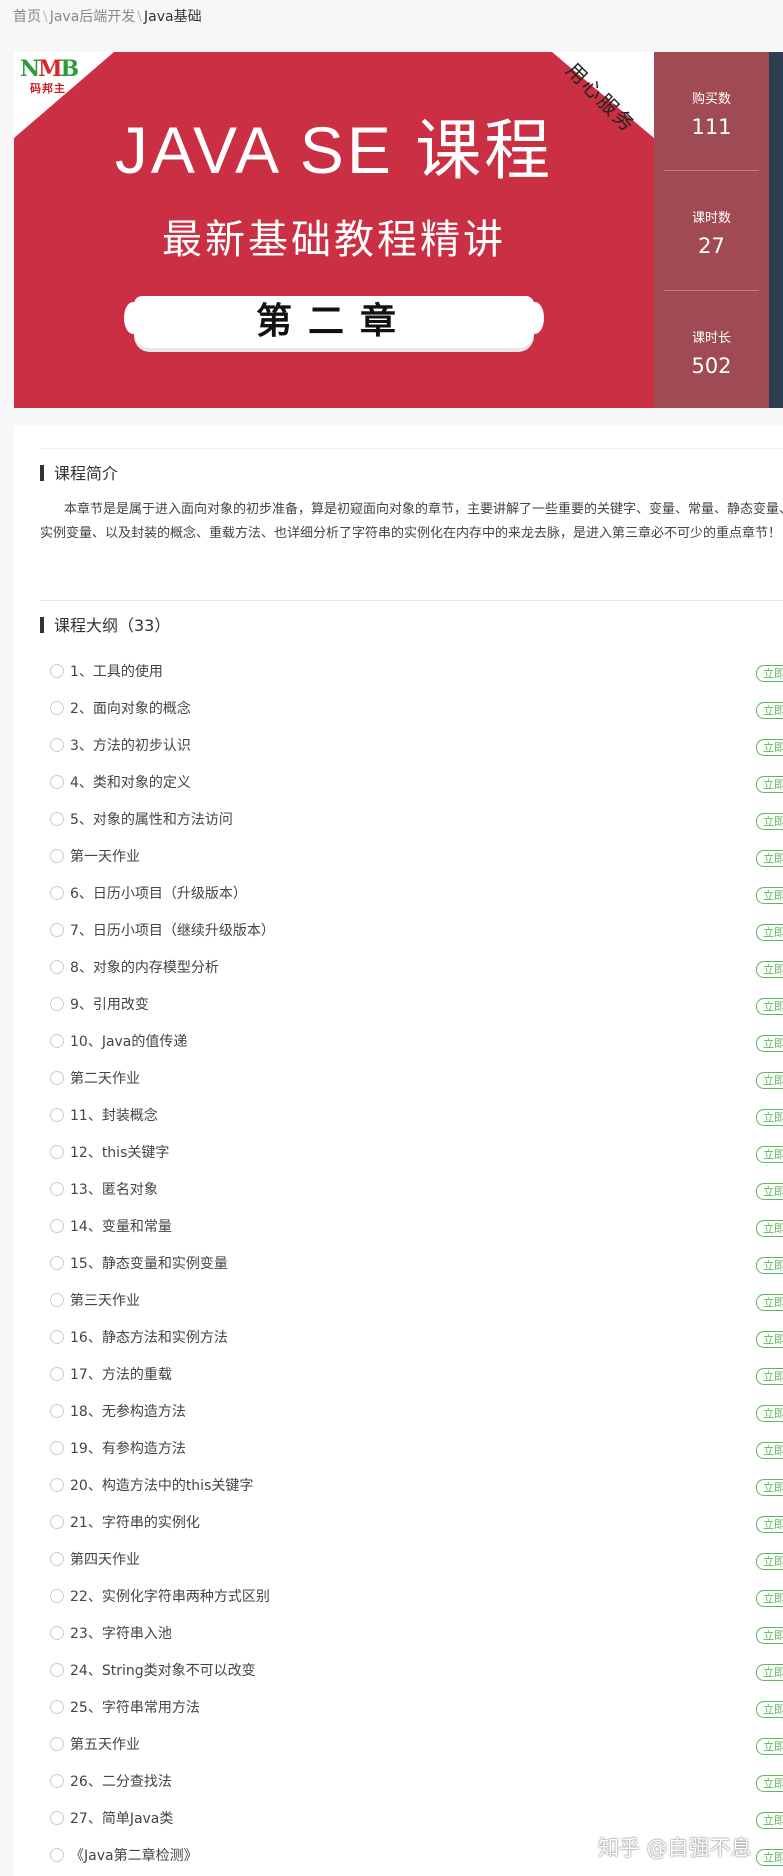  I want to click on lesson-item: 12、this关键字 立即学习, so click(416, 1153).